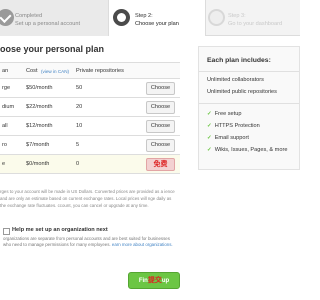  I want to click on finish-label-suffix: up, so click(165, 281).